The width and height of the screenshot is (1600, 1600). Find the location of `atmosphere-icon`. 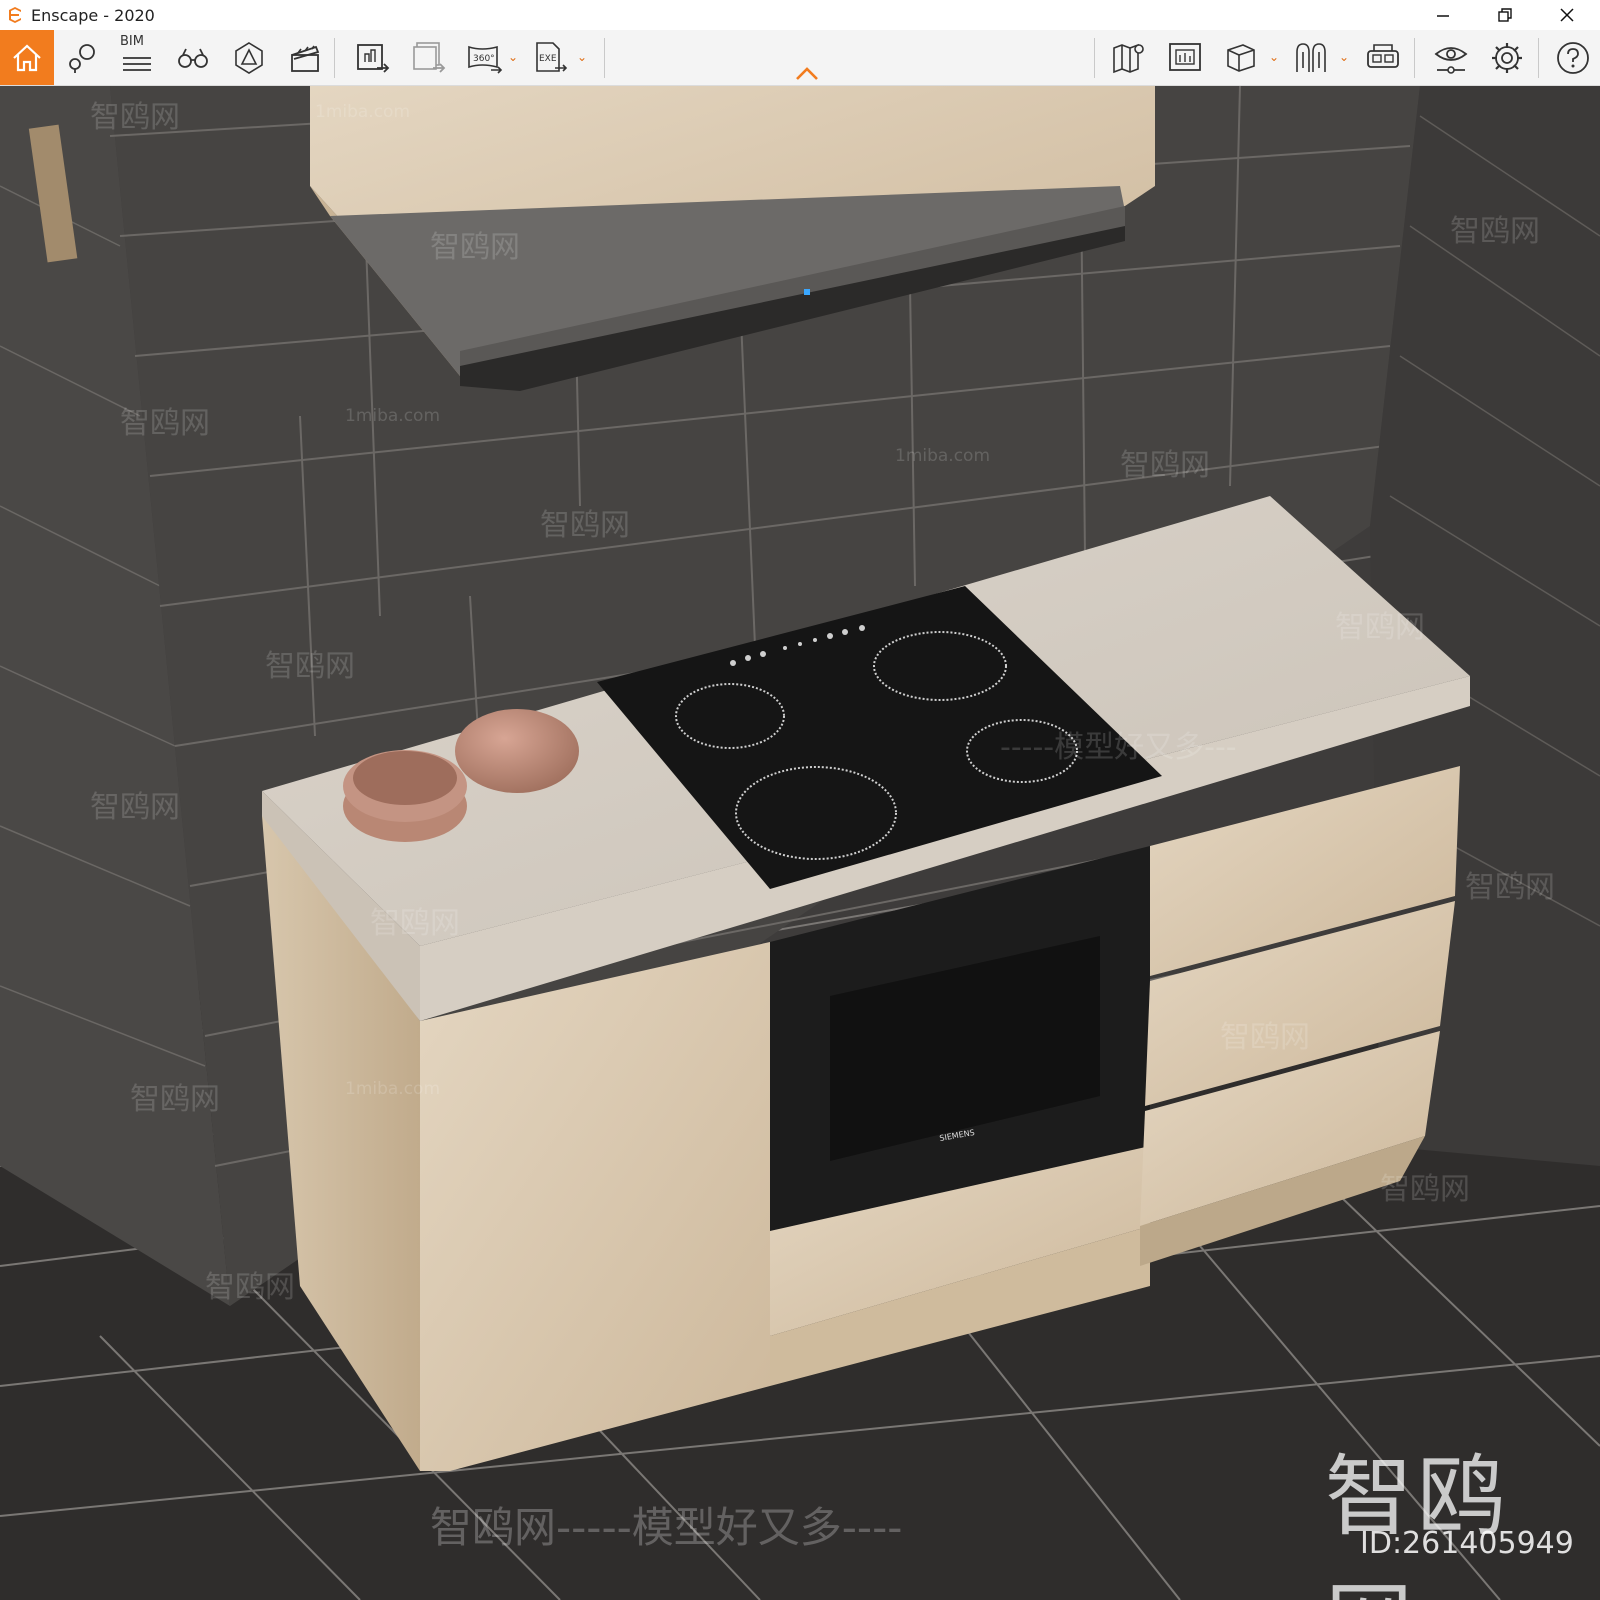

atmosphere-icon is located at coordinates (1311, 57).